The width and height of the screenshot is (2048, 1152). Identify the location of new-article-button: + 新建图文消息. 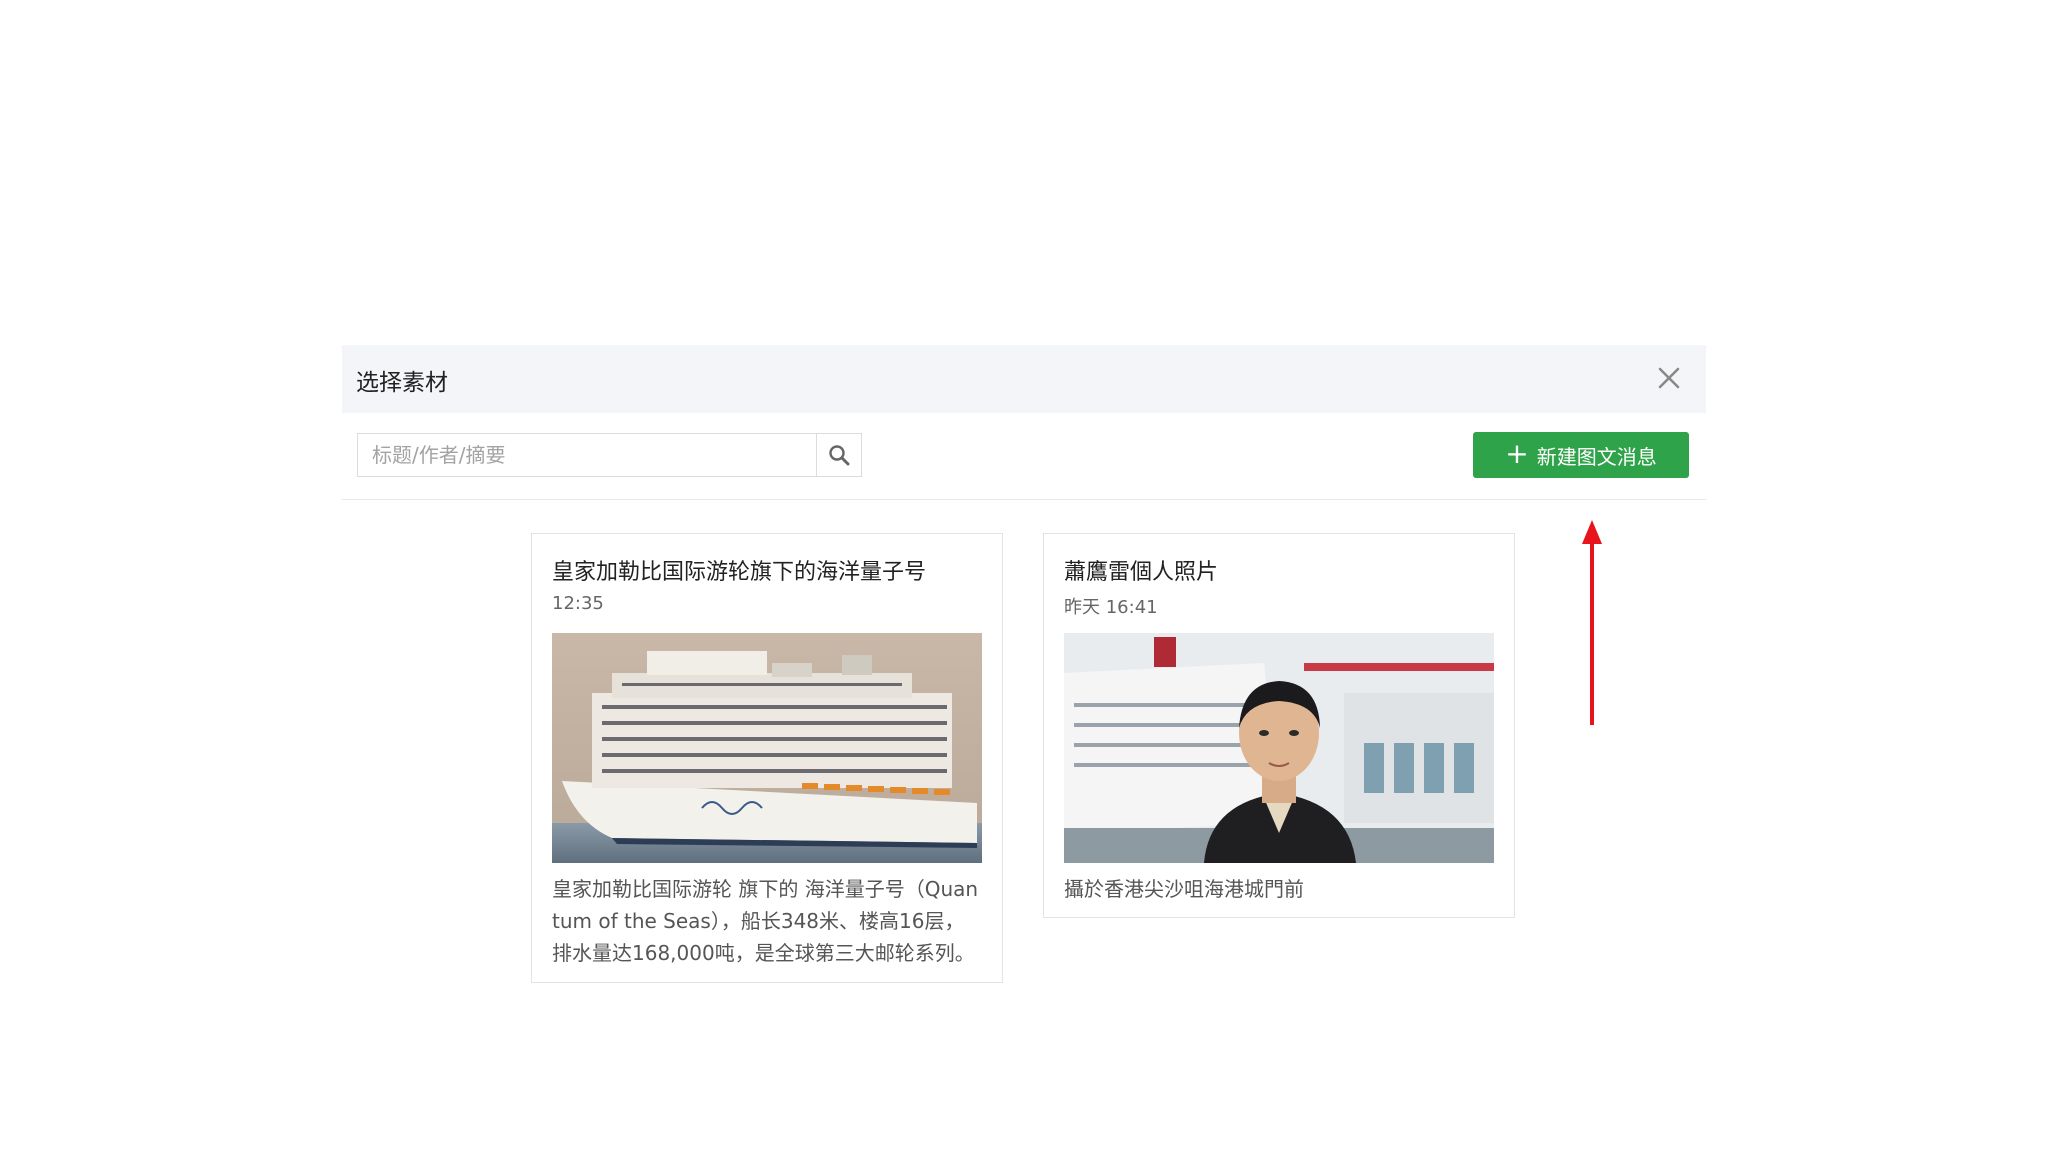
(1581, 455).